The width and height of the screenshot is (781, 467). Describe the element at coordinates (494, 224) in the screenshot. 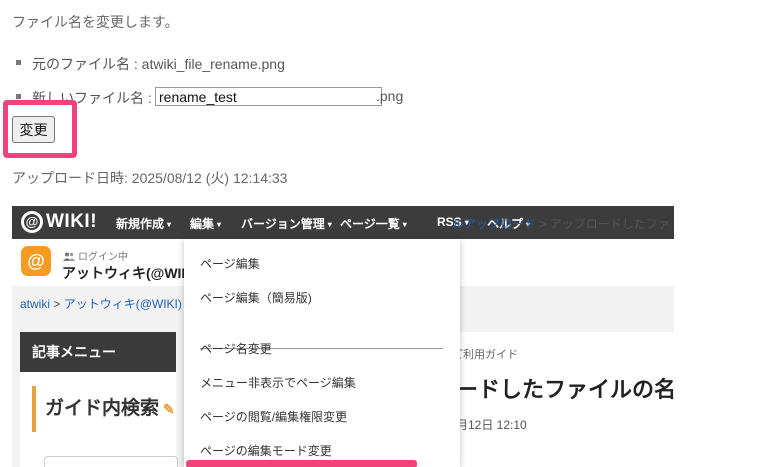

I see `breadcrumb-upload-link: ルアップロード` at that location.